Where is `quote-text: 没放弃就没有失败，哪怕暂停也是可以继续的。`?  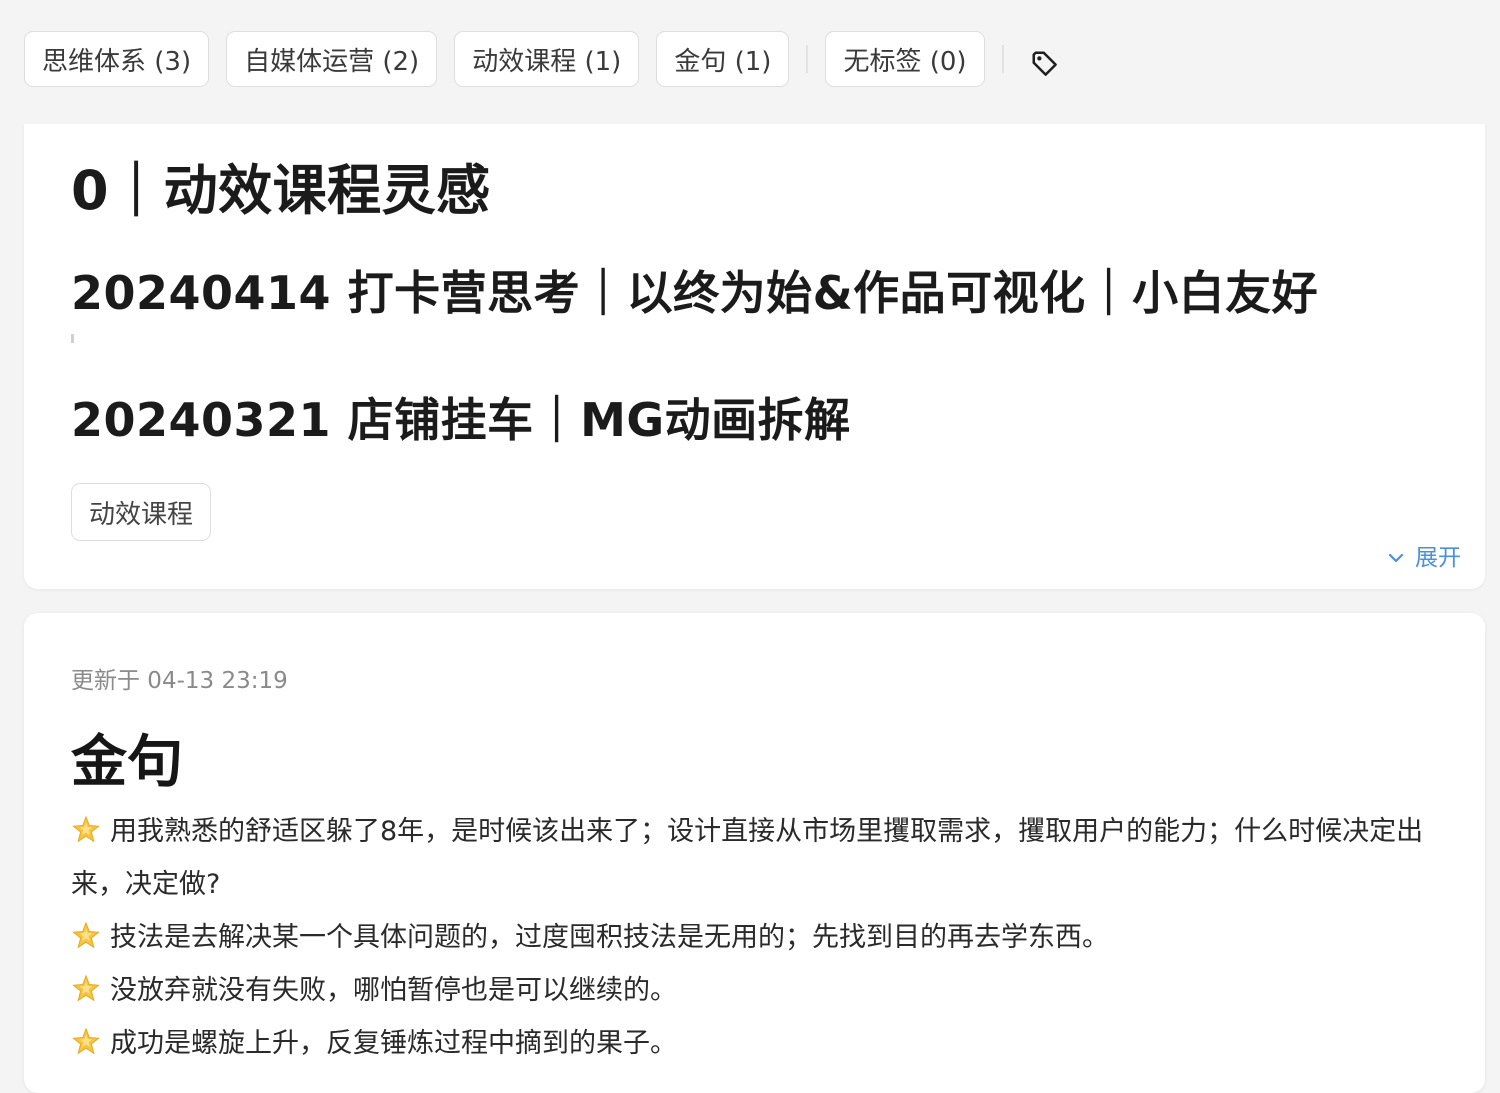 quote-text: 没放弃就没有失败，哪怕暂停也是可以继续的。 is located at coordinates (393, 990).